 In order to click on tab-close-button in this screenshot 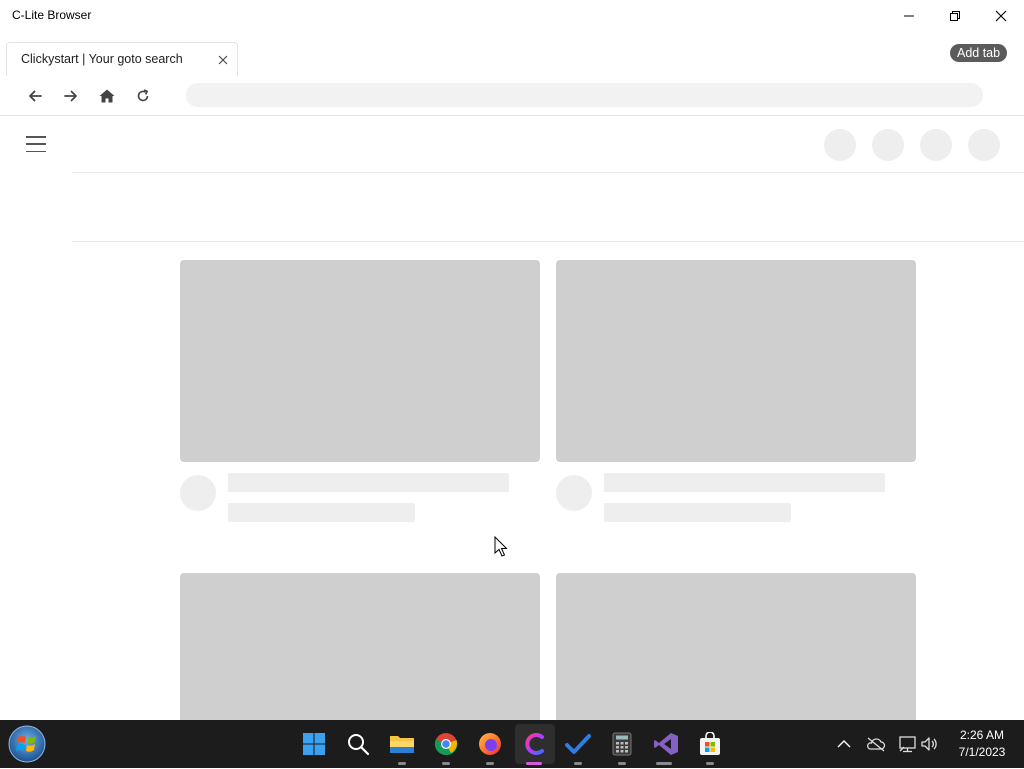, I will do `click(223, 60)`.